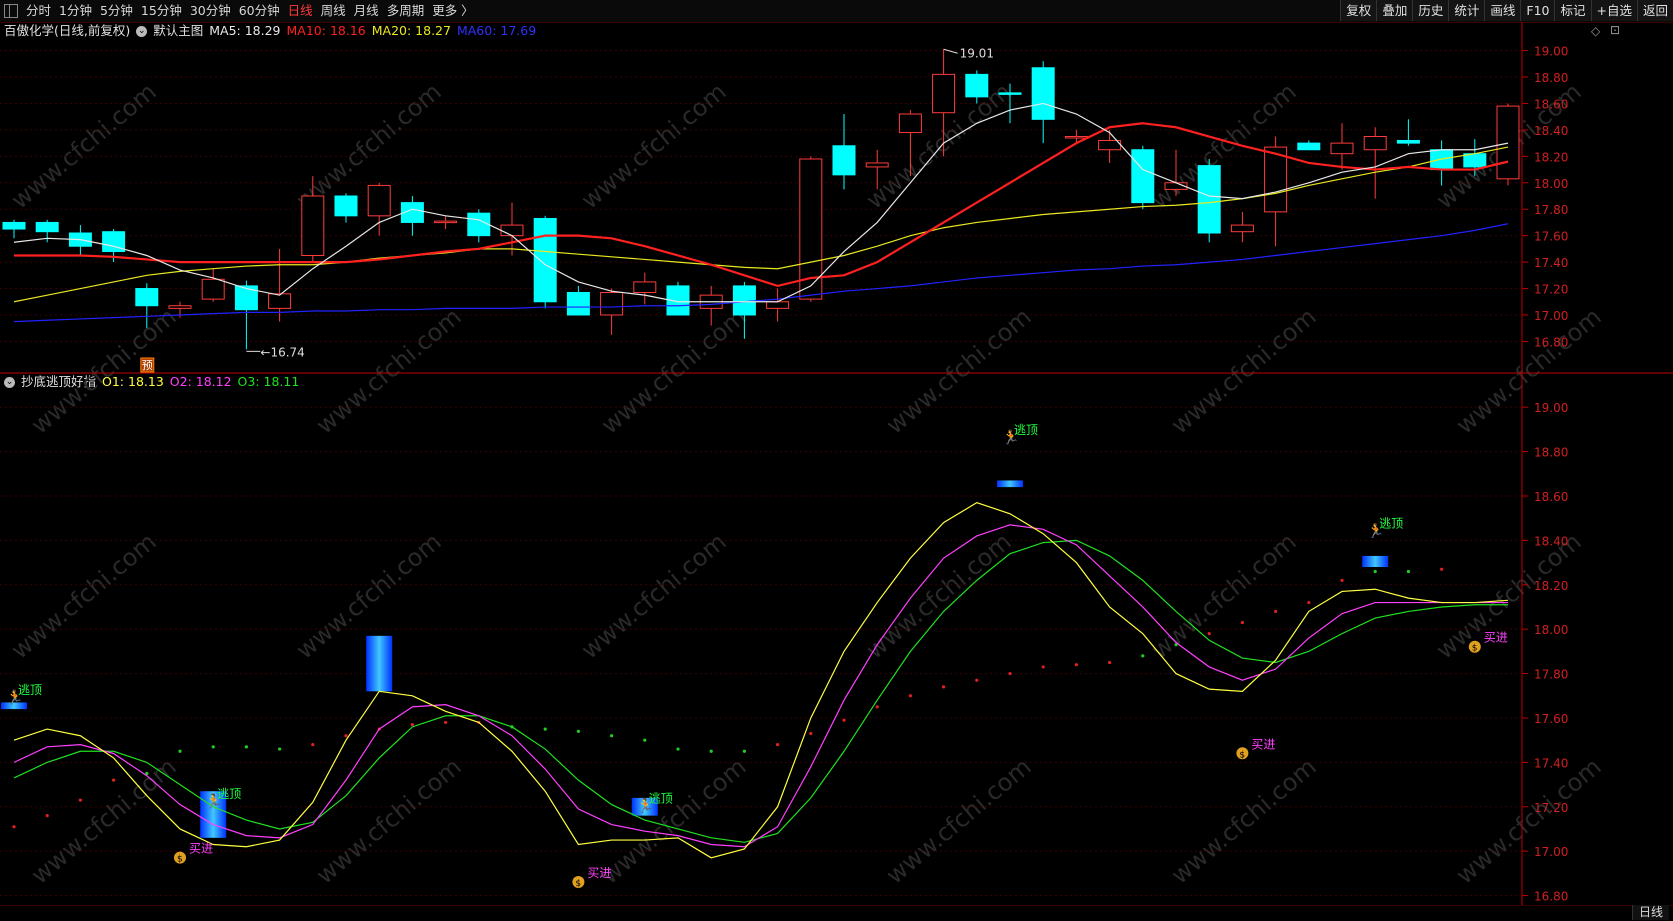 The image size is (1673, 921). Describe the element at coordinates (1551, 104) in the screenshot. I see `main-y-tick: 18.60` at that location.